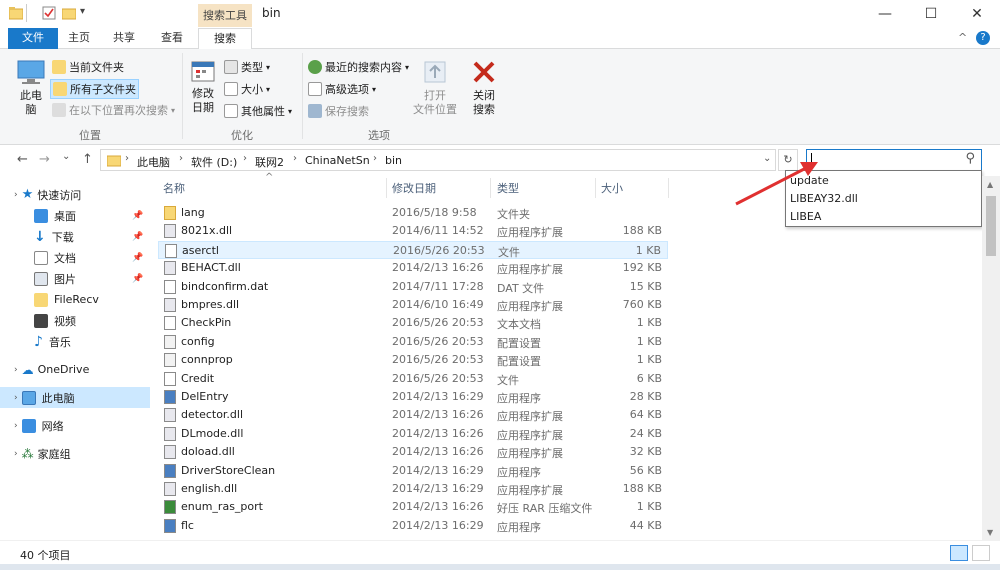  I want to click on file-row: detector.dll 2014/2/13 16:26 应用程序扩展 64 KB, so click(413, 415).